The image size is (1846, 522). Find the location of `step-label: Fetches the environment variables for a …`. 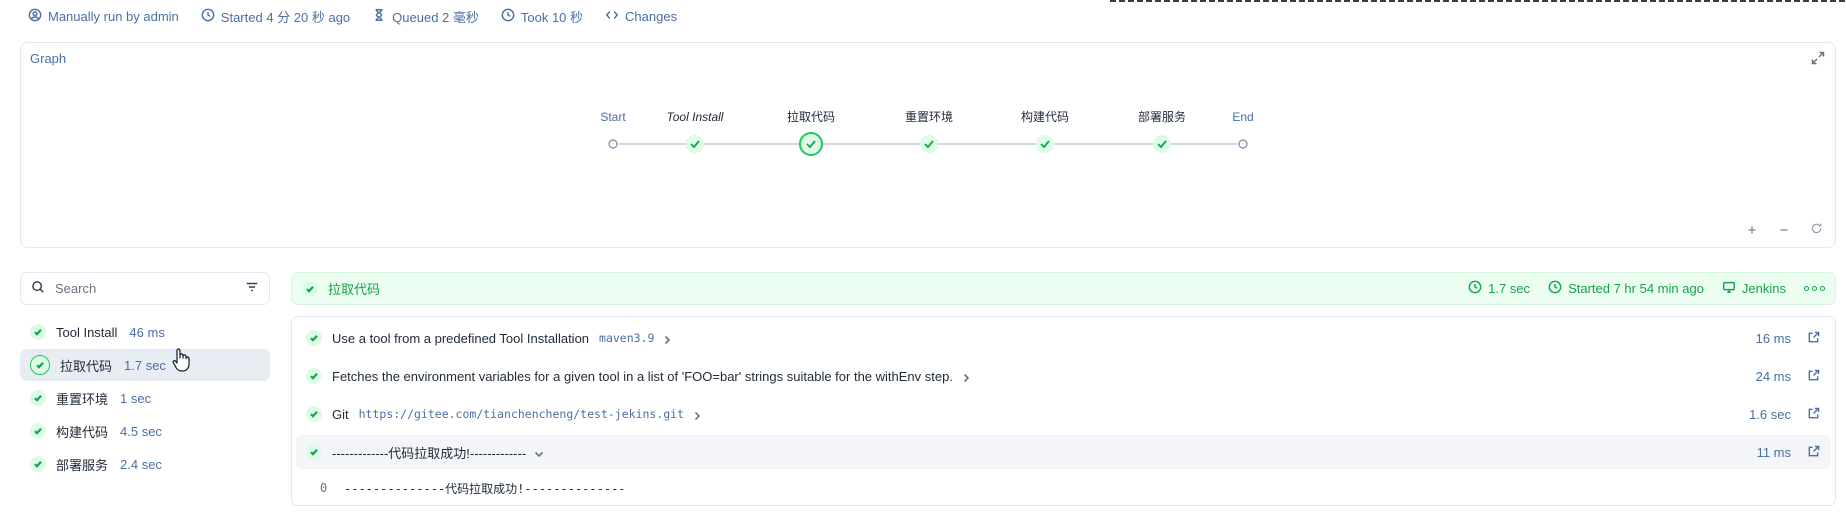

step-label: Fetches the environment variables for a … is located at coordinates (642, 376).